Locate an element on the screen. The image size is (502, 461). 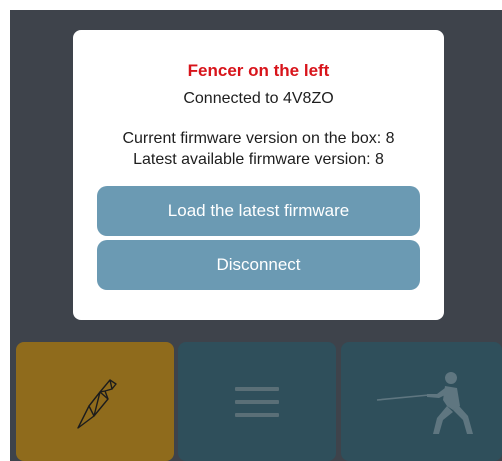
current-firmware-version: Current firmware version on the box: 8 is located at coordinates (258, 138).